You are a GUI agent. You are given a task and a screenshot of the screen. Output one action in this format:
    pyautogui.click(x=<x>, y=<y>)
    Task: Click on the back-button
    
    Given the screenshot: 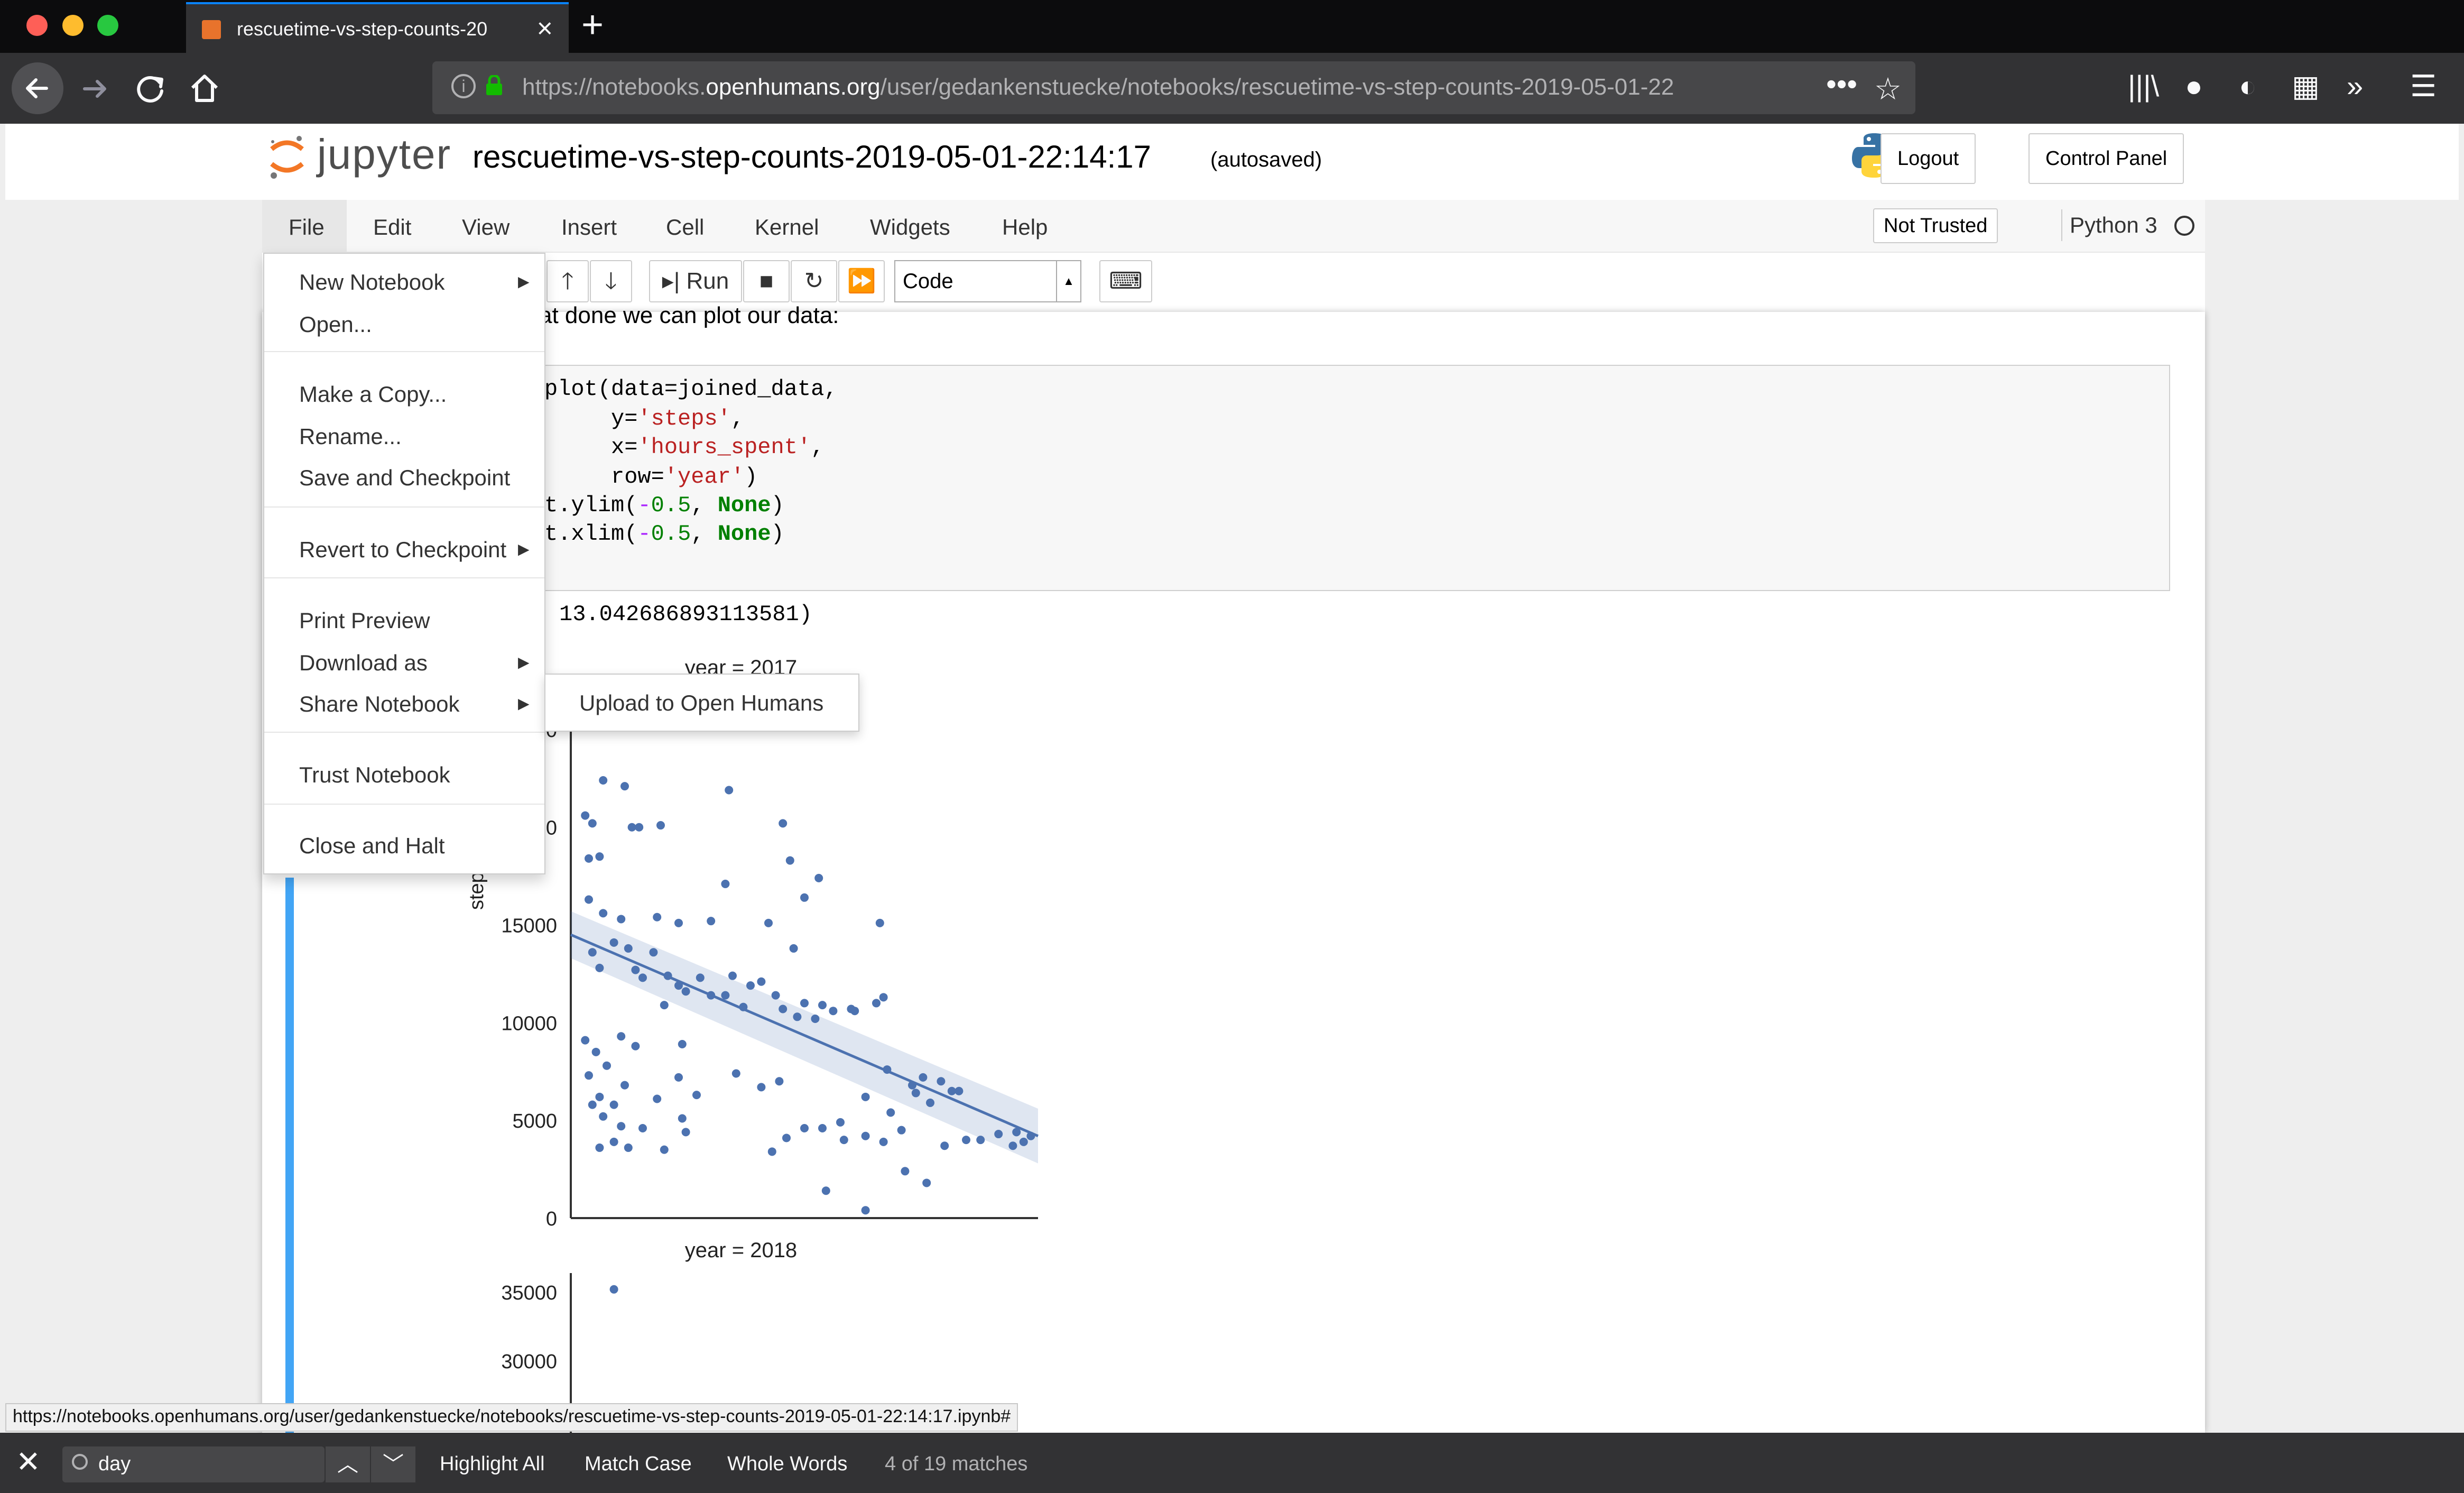 What is the action you would take?
    pyautogui.click(x=37, y=88)
    